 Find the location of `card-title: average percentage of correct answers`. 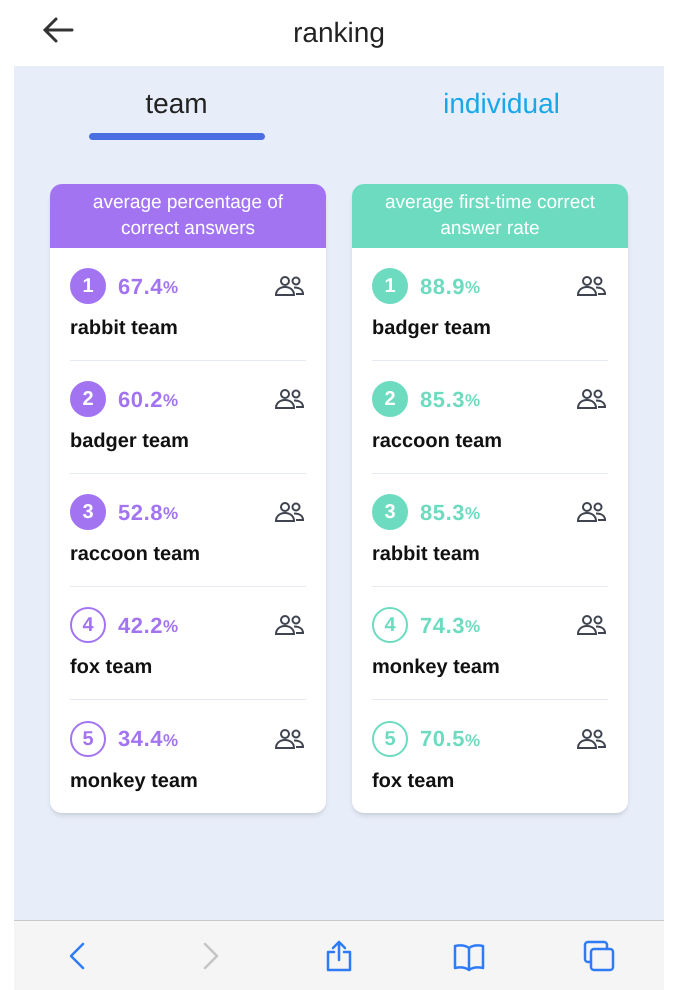

card-title: average percentage of correct answers is located at coordinates (188, 216).